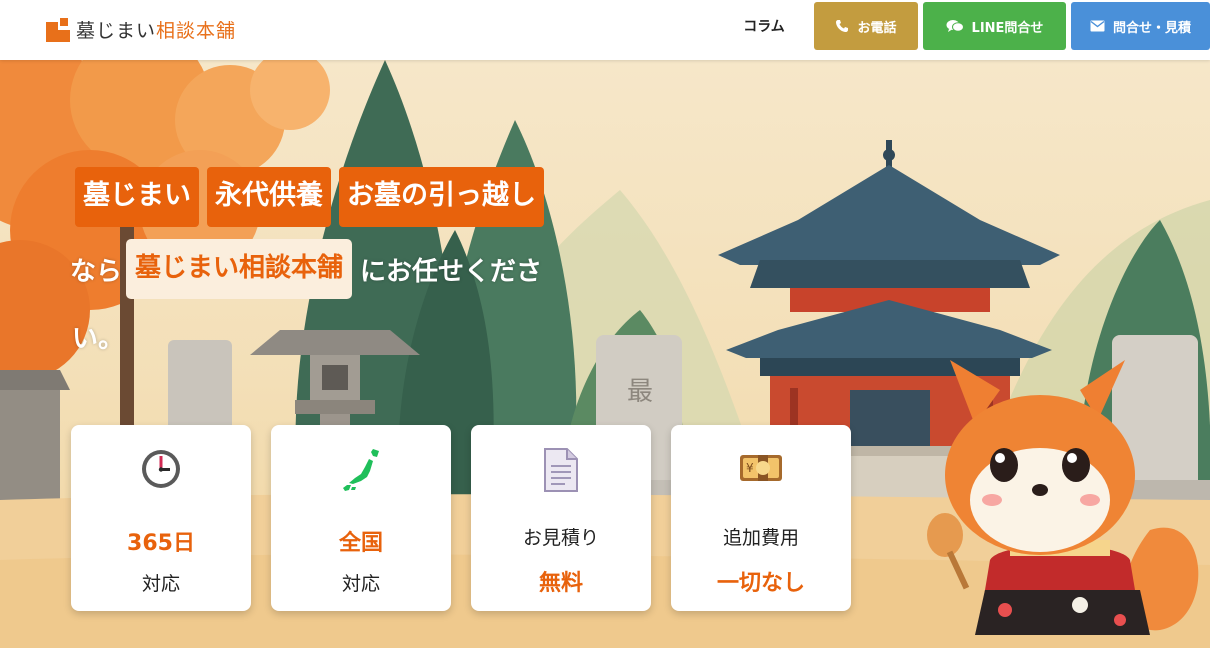 The width and height of the screenshot is (1210, 648). What do you see at coordinates (1097, 26) in the screenshot?
I see `envelope-icon` at bounding box center [1097, 26].